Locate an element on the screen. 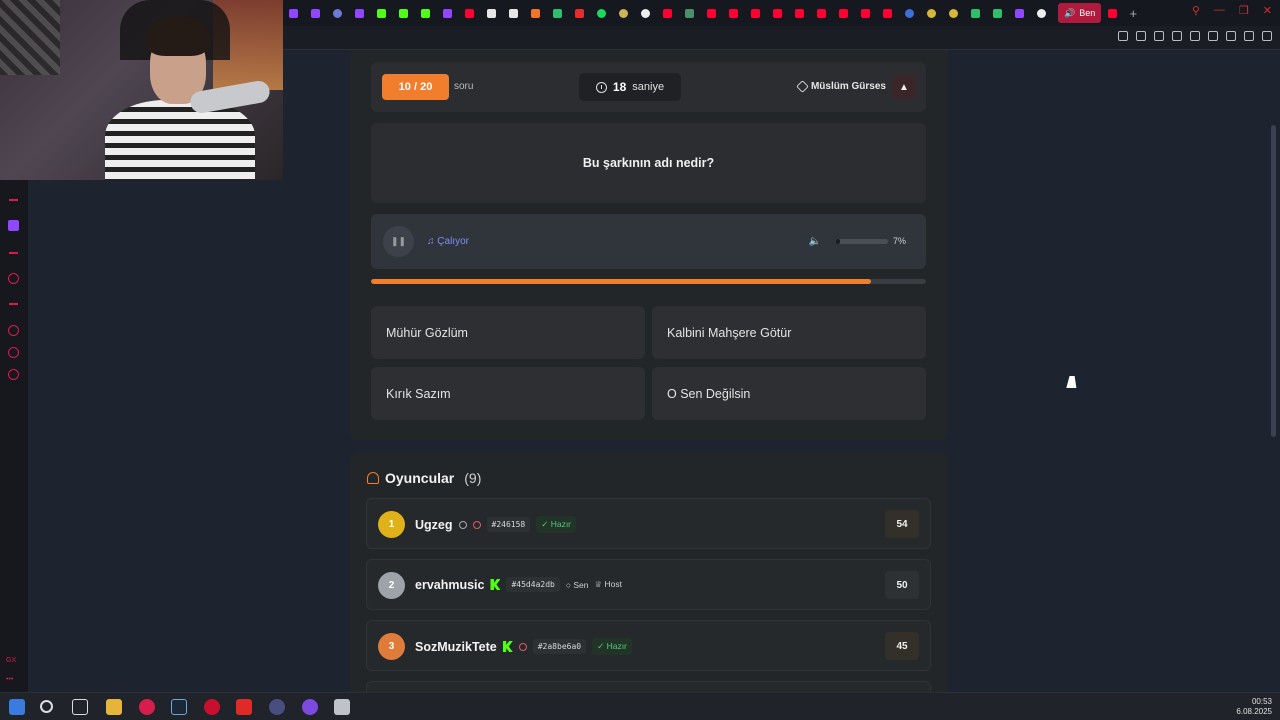 The height and width of the screenshot is (720, 1280). play-icon is located at coordinates (1177, 36).